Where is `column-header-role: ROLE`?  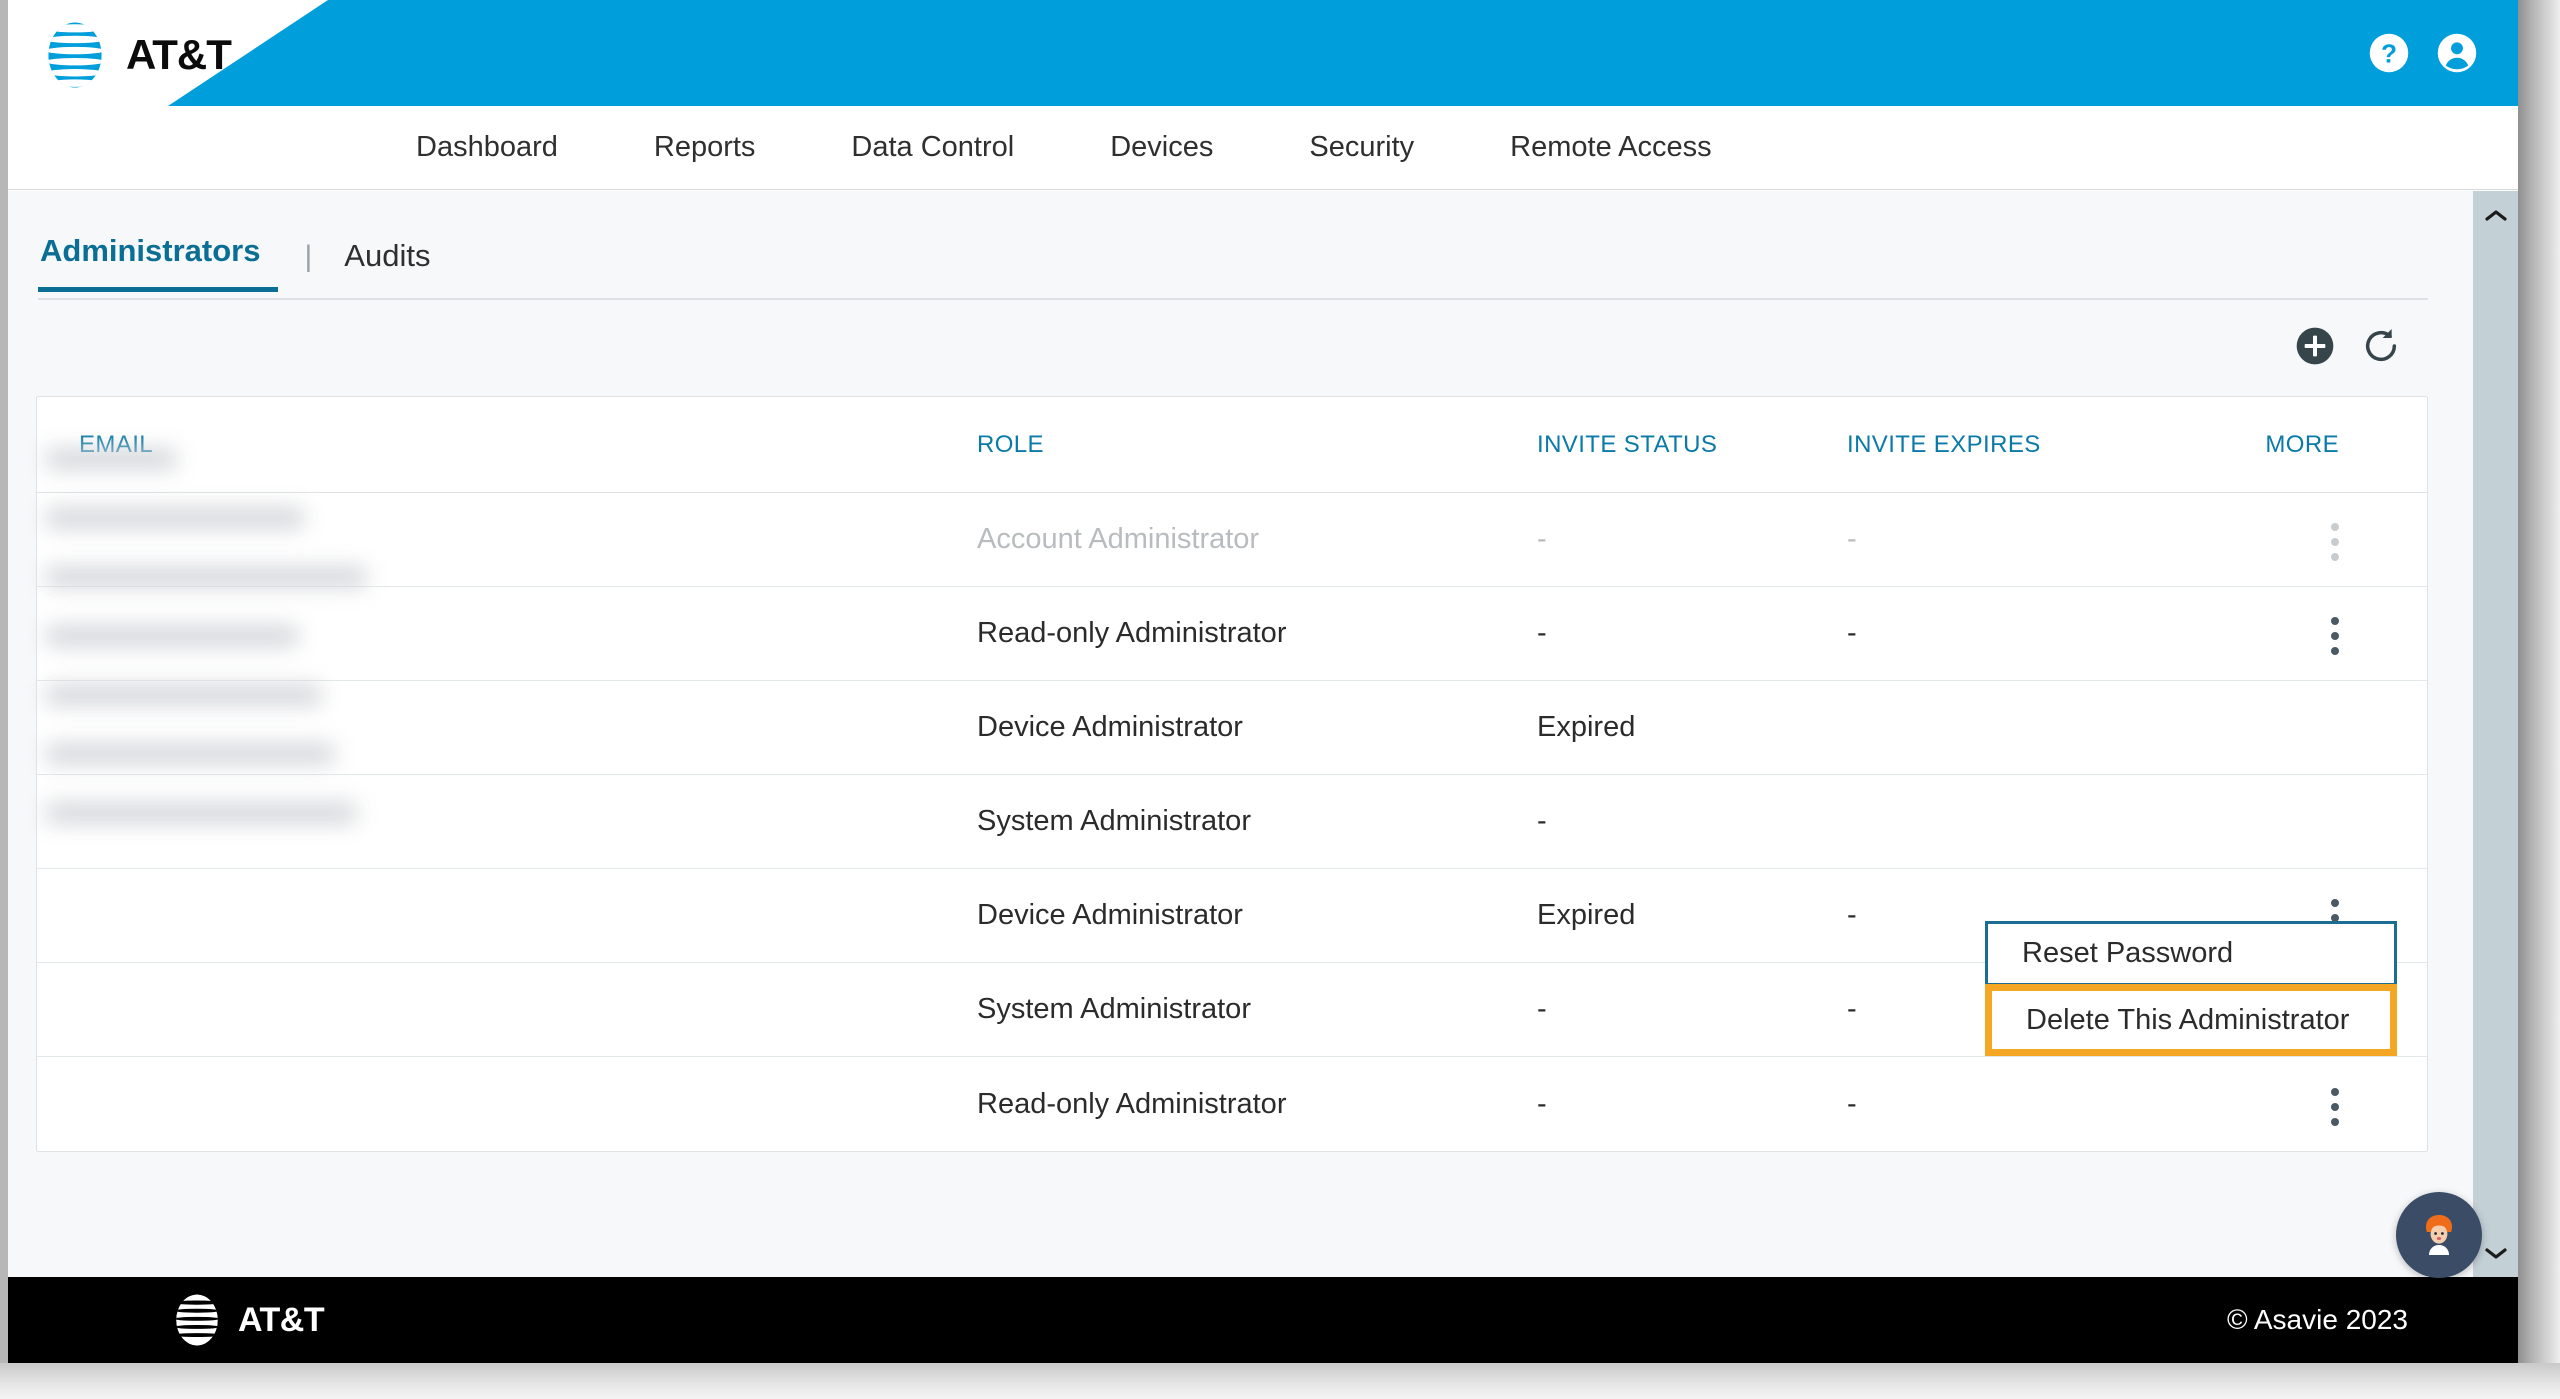 column-header-role: ROLE is located at coordinates (1257, 445).